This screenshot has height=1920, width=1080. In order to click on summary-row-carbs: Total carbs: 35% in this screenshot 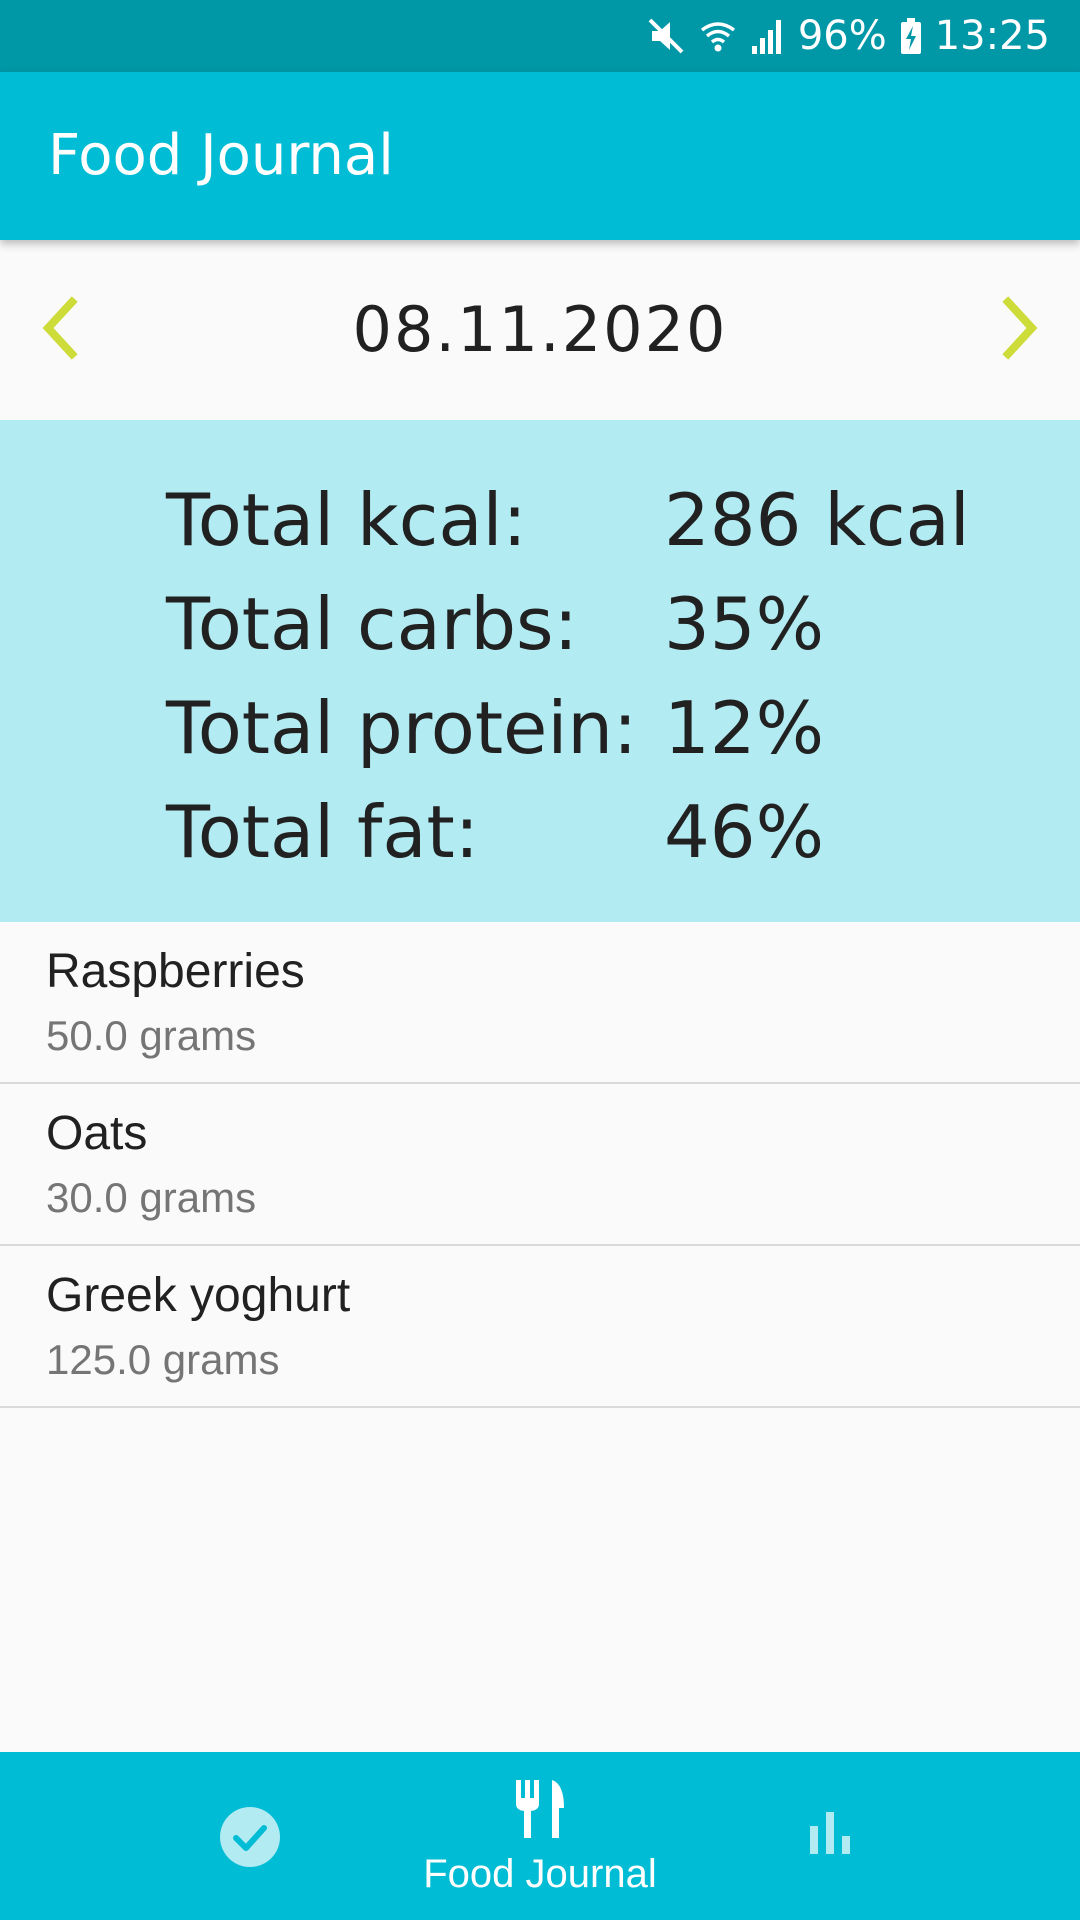, I will do `click(540, 624)`.